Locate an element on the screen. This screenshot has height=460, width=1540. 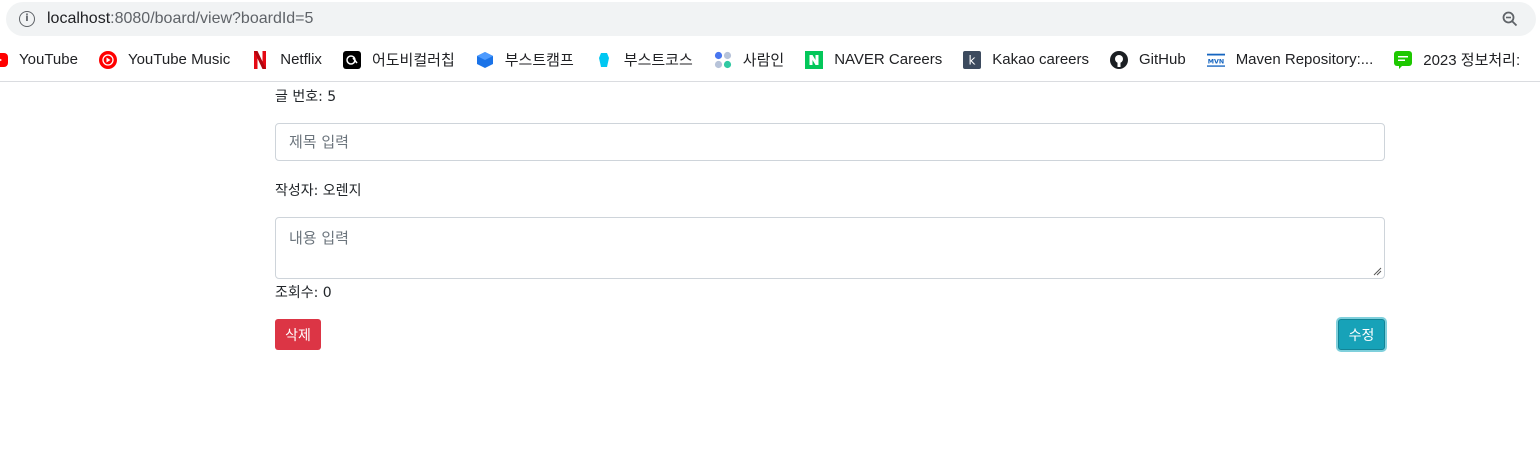
delete-button: 삭제 is located at coordinates (298, 334).